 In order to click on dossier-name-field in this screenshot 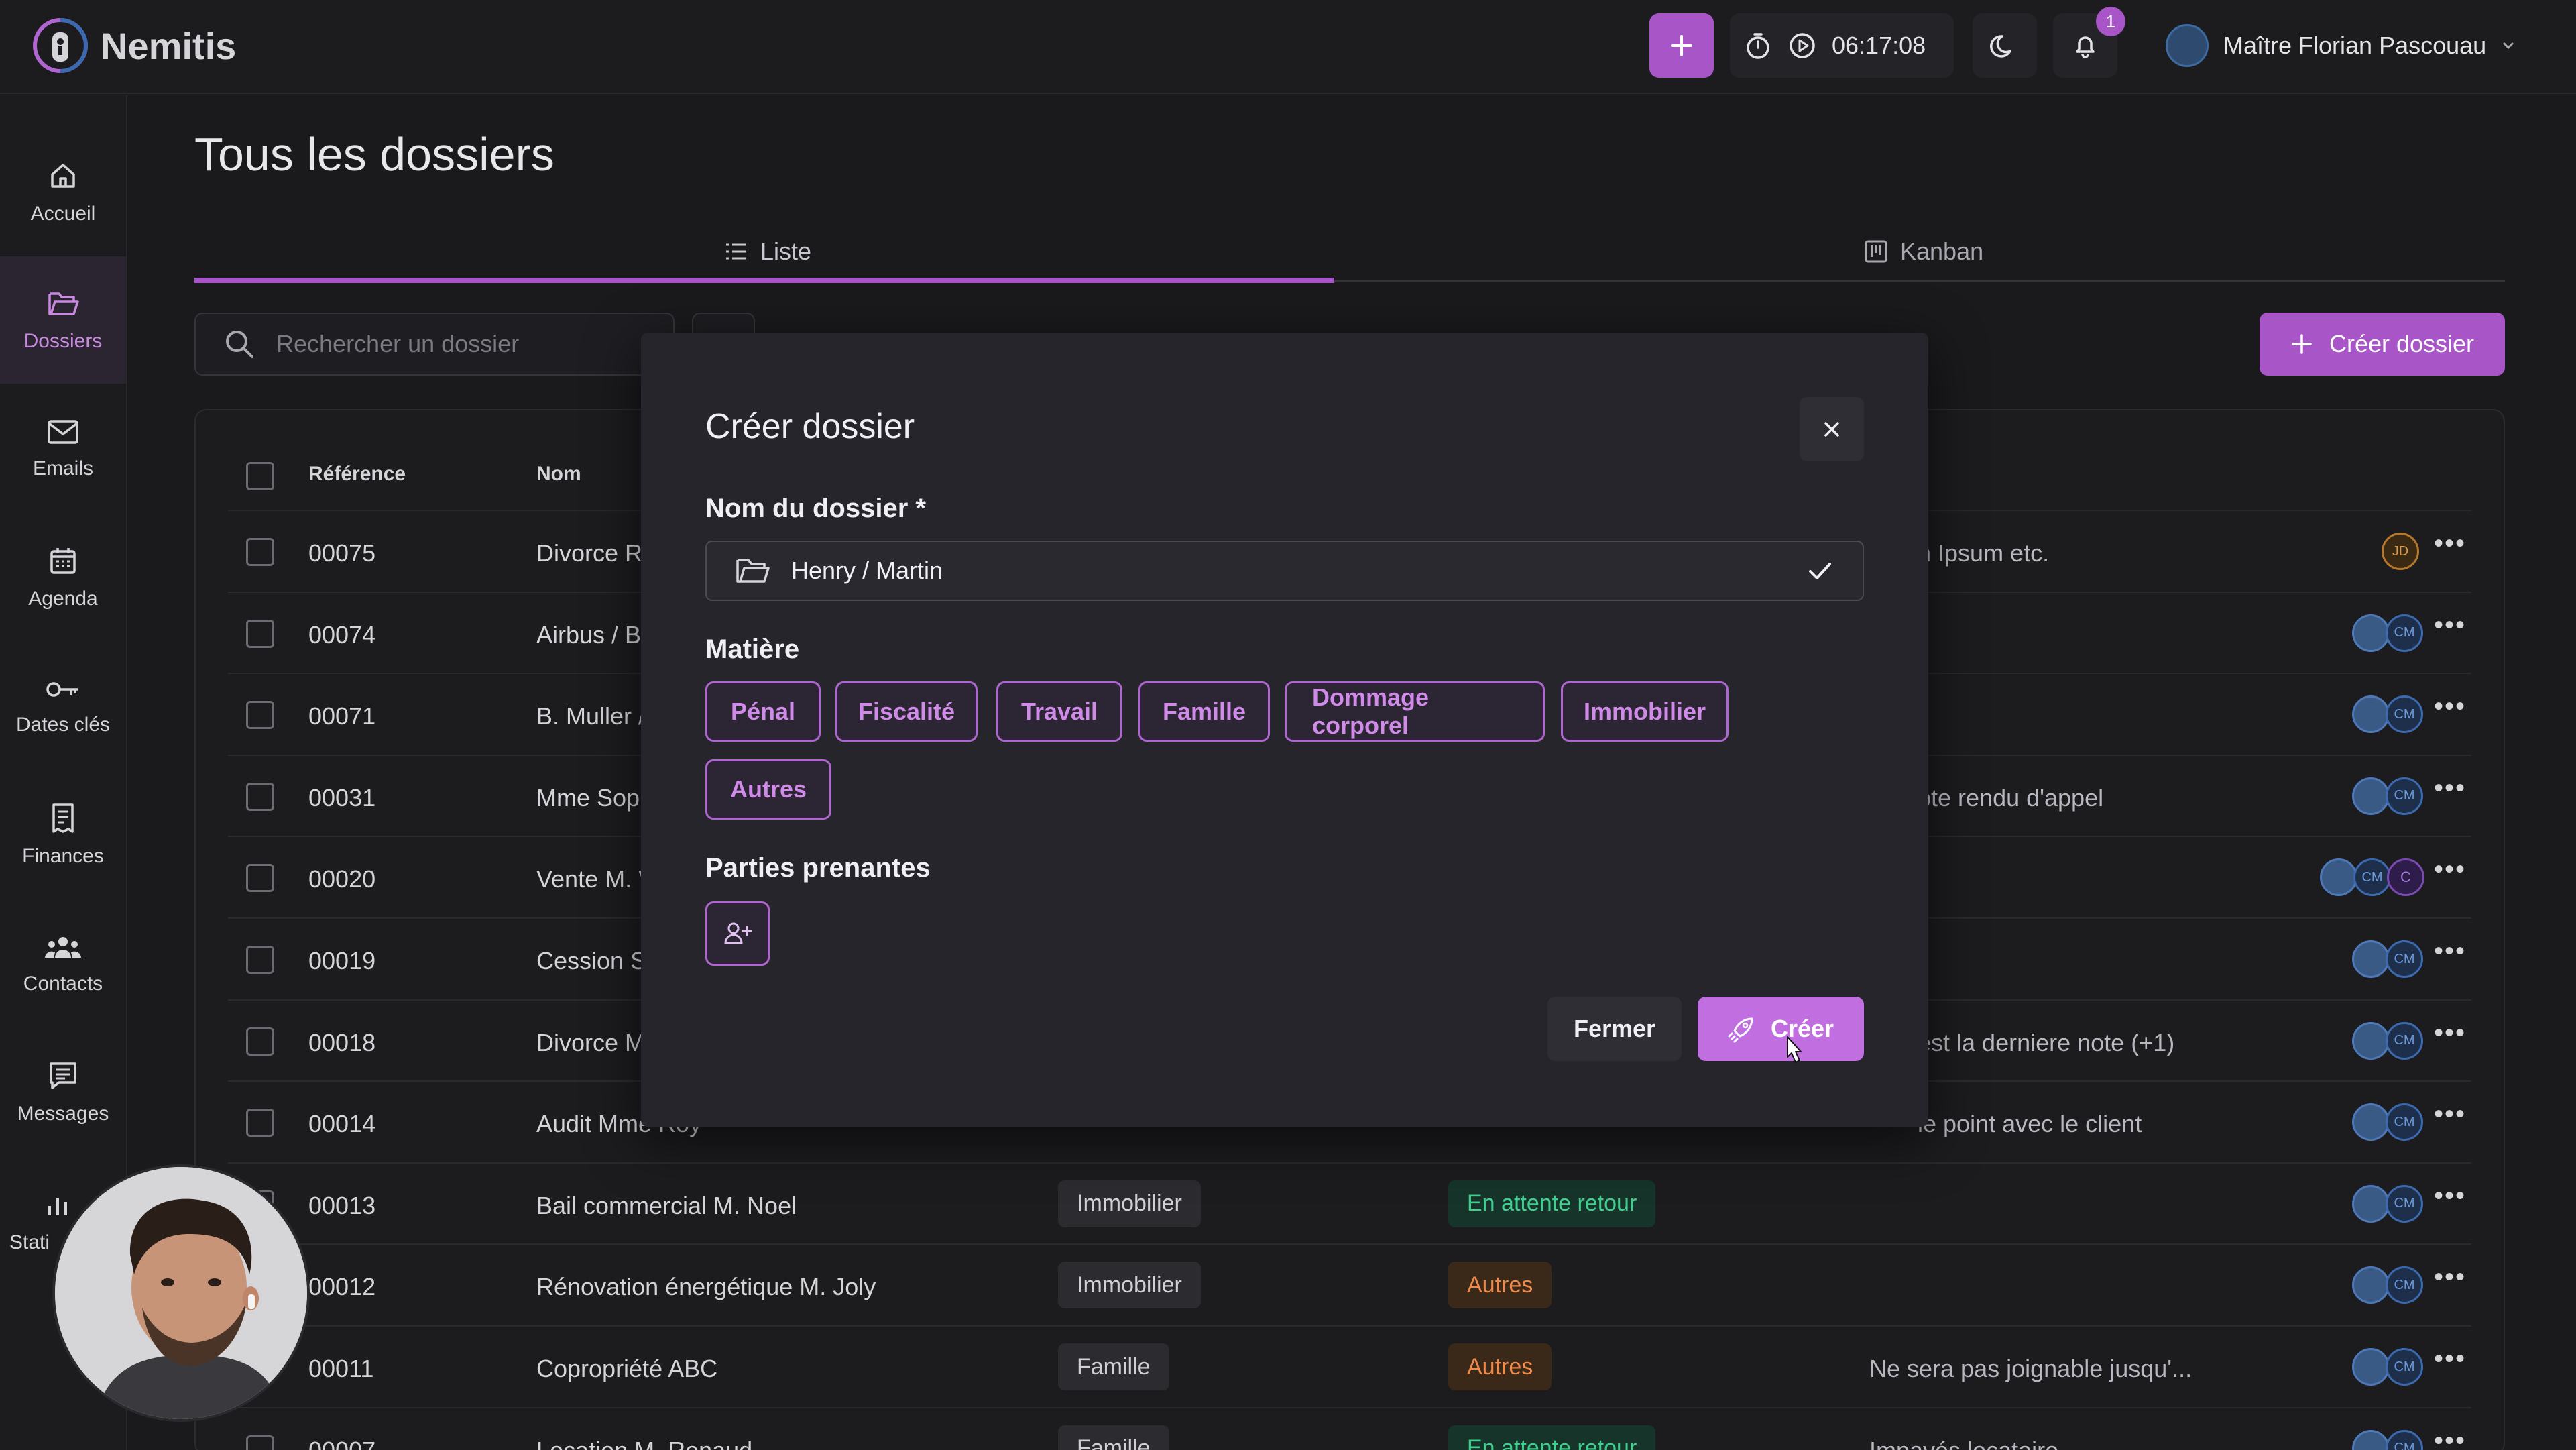, I will do `click(1284, 571)`.